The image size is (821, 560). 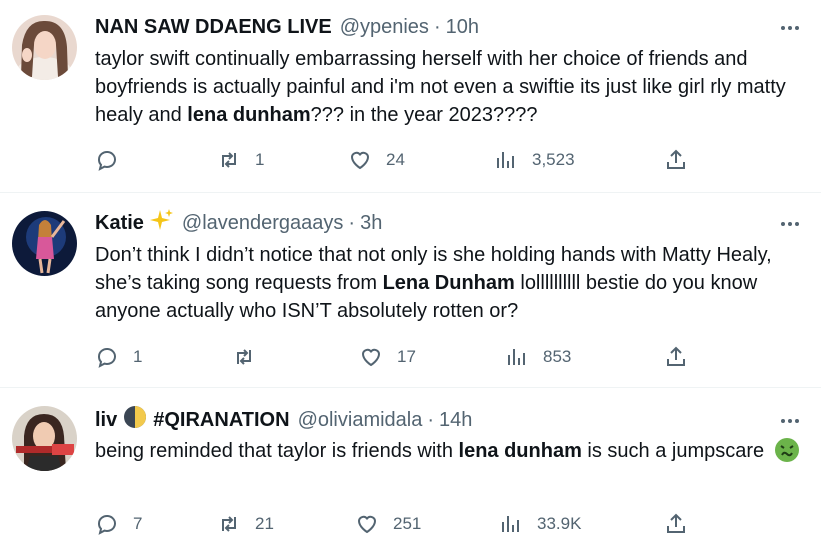 What do you see at coordinates (557, 356) in the screenshot?
I see `views-count: 853` at bounding box center [557, 356].